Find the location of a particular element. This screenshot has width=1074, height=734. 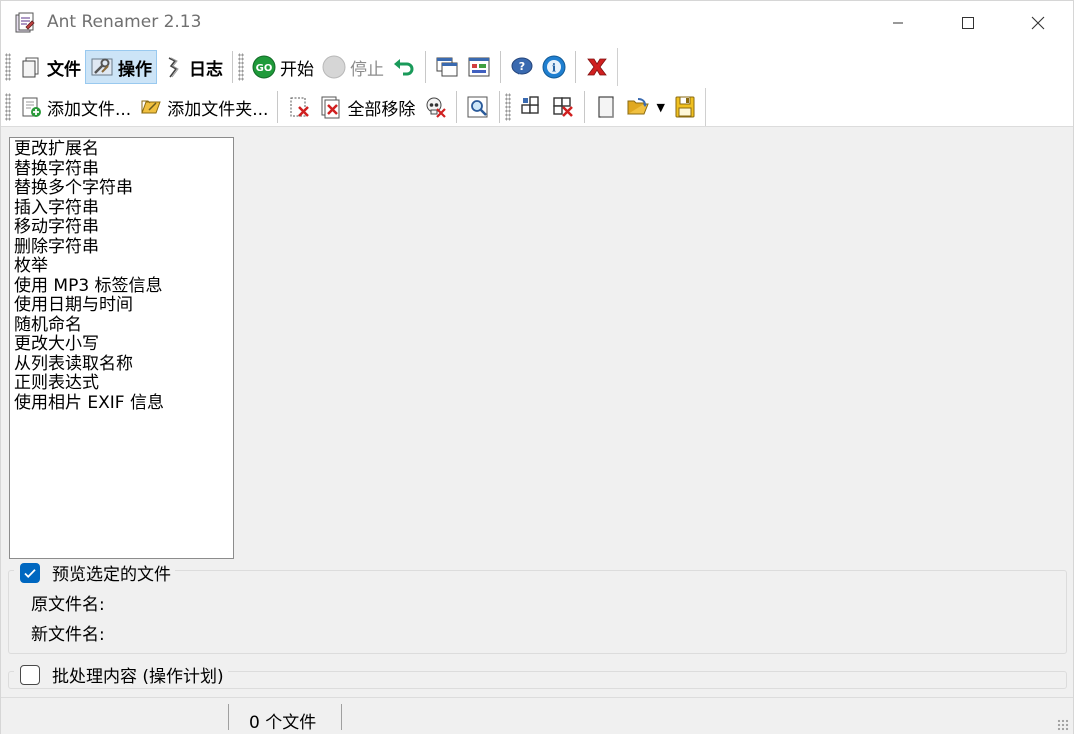

save-icon is located at coordinates (685, 107).